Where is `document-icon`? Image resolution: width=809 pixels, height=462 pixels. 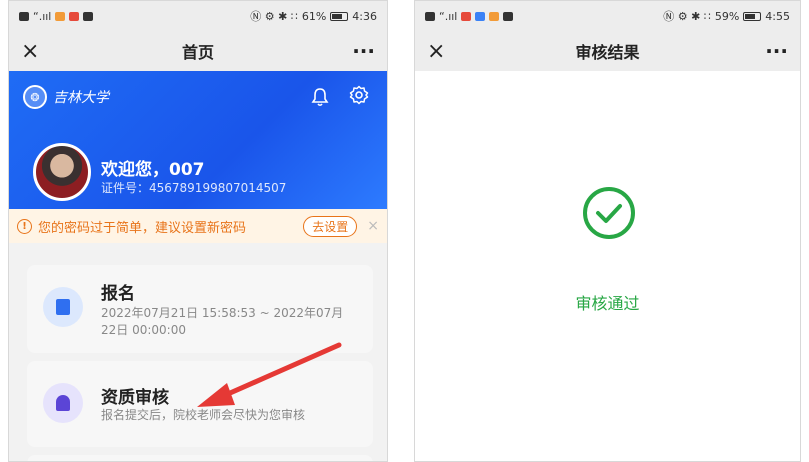 document-icon is located at coordinates (63, 307).